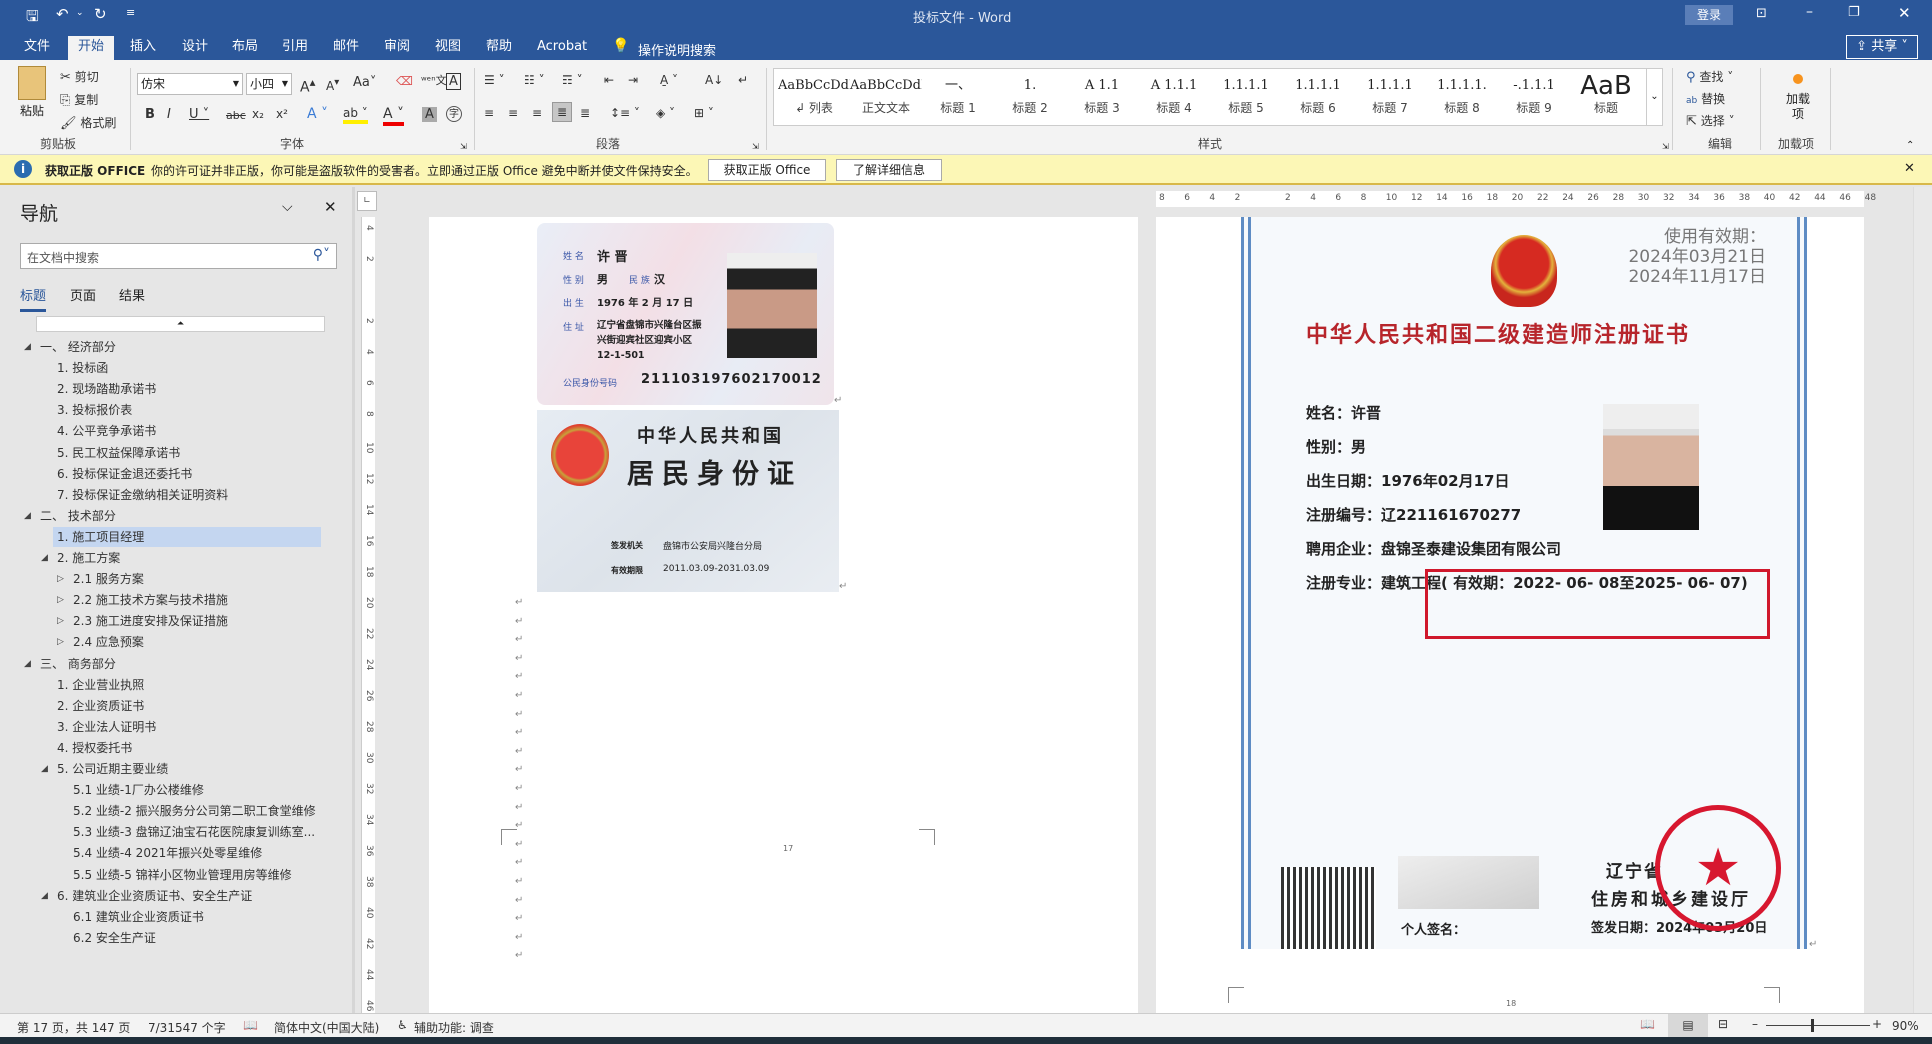 This screenshot has width=1932, height=1044. I want to click on nav-heading-item: 2. 施工方案, so click(187, 558).